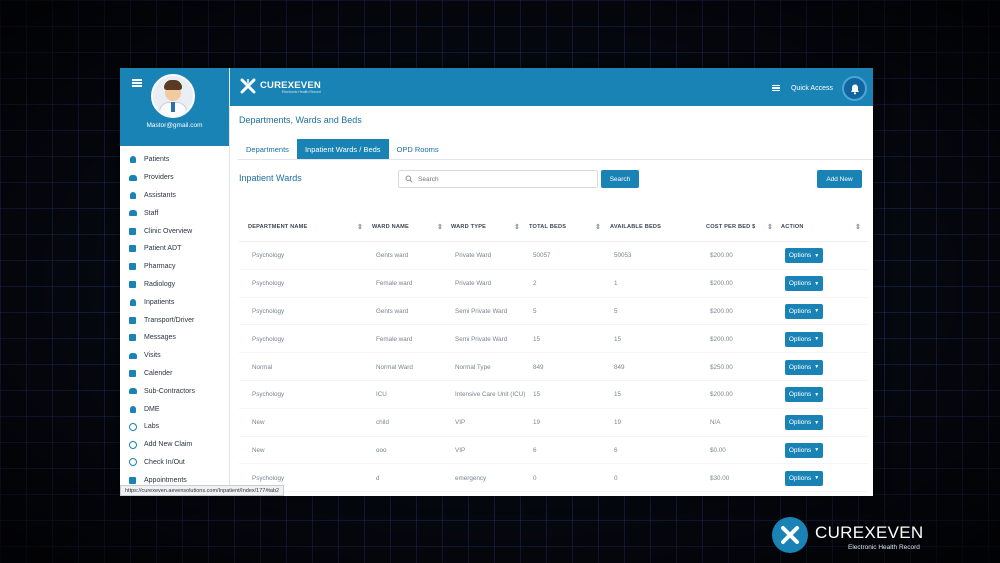 This screenshot has height=563, width=1000. Describe the element at coordinates (157, 160) in the screenshot. I see `sidebar-item-label: Patients` at that location.